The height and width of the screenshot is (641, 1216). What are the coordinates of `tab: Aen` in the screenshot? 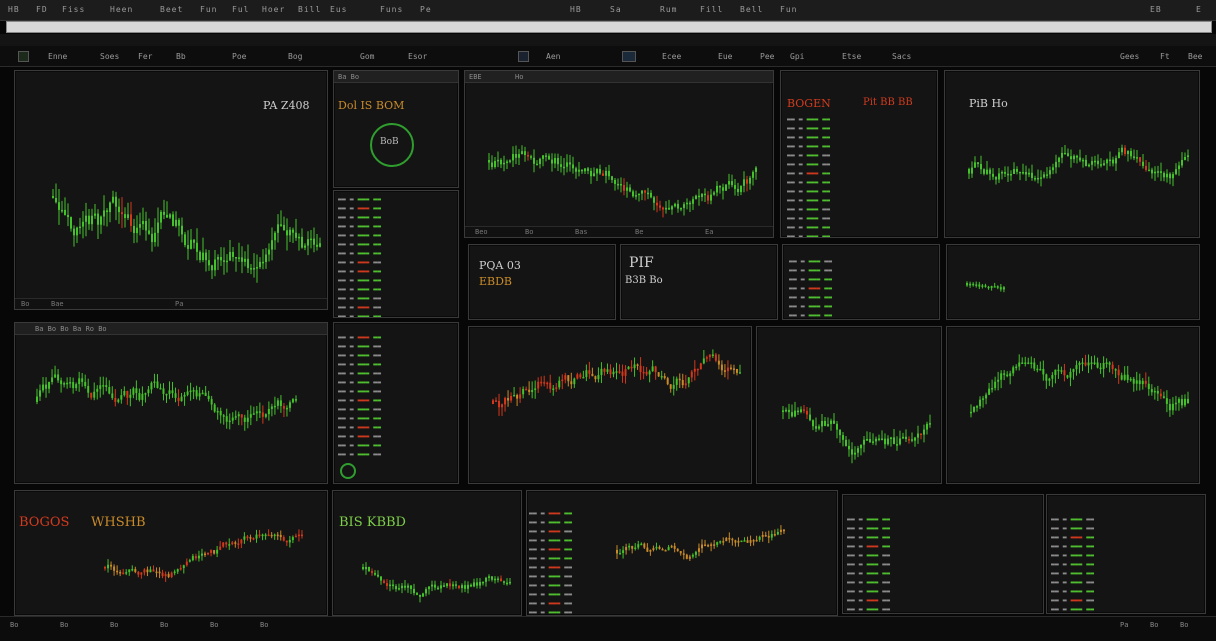 It's located at (553, 56).